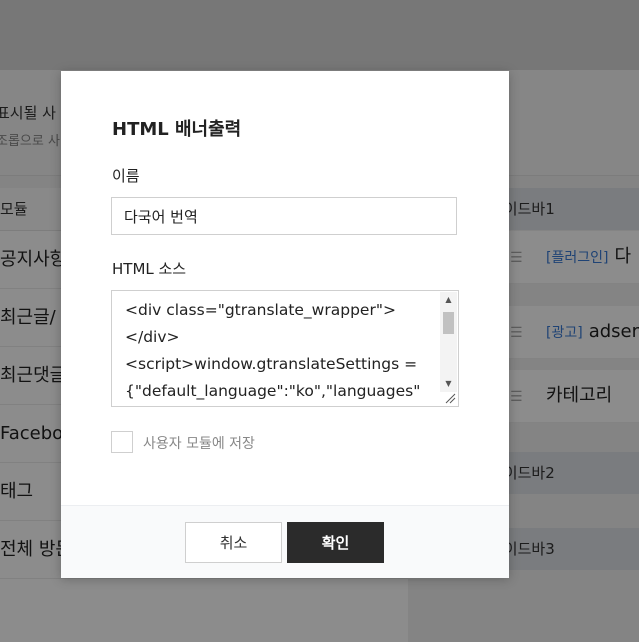  I want to click on dialog-title: HTML 배너출력, so click(177, 129).